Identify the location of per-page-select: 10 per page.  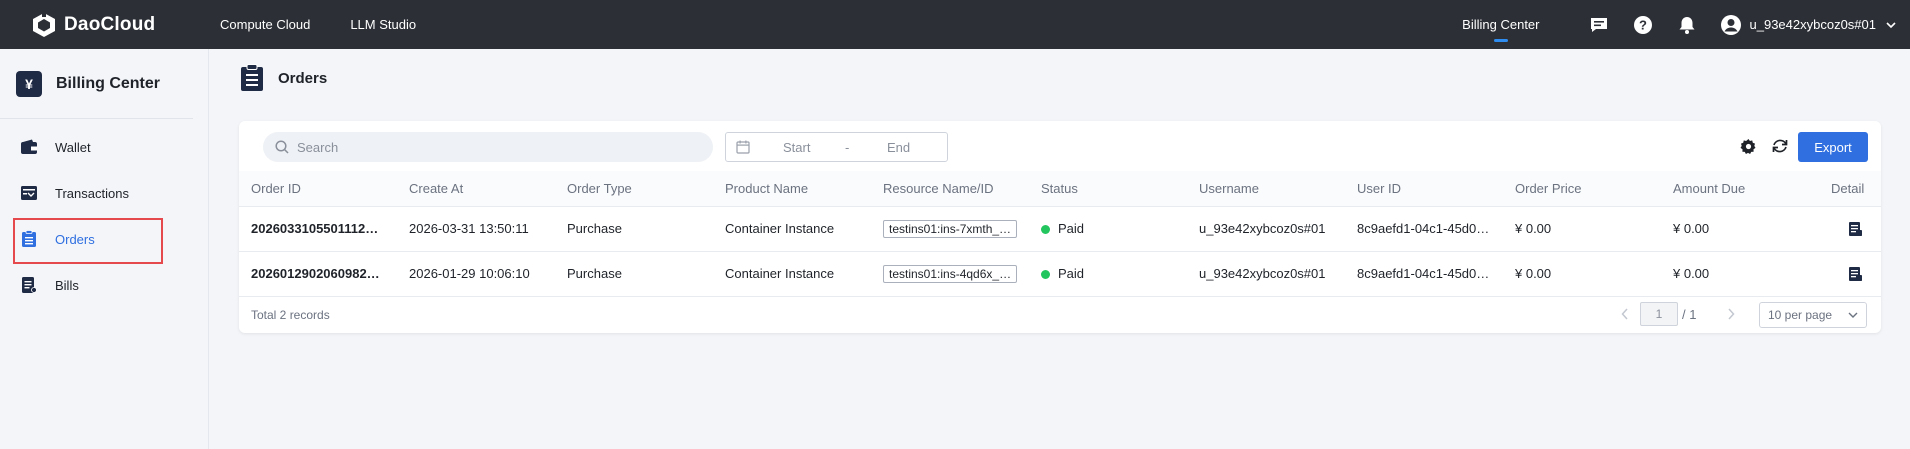
(1813, 315).